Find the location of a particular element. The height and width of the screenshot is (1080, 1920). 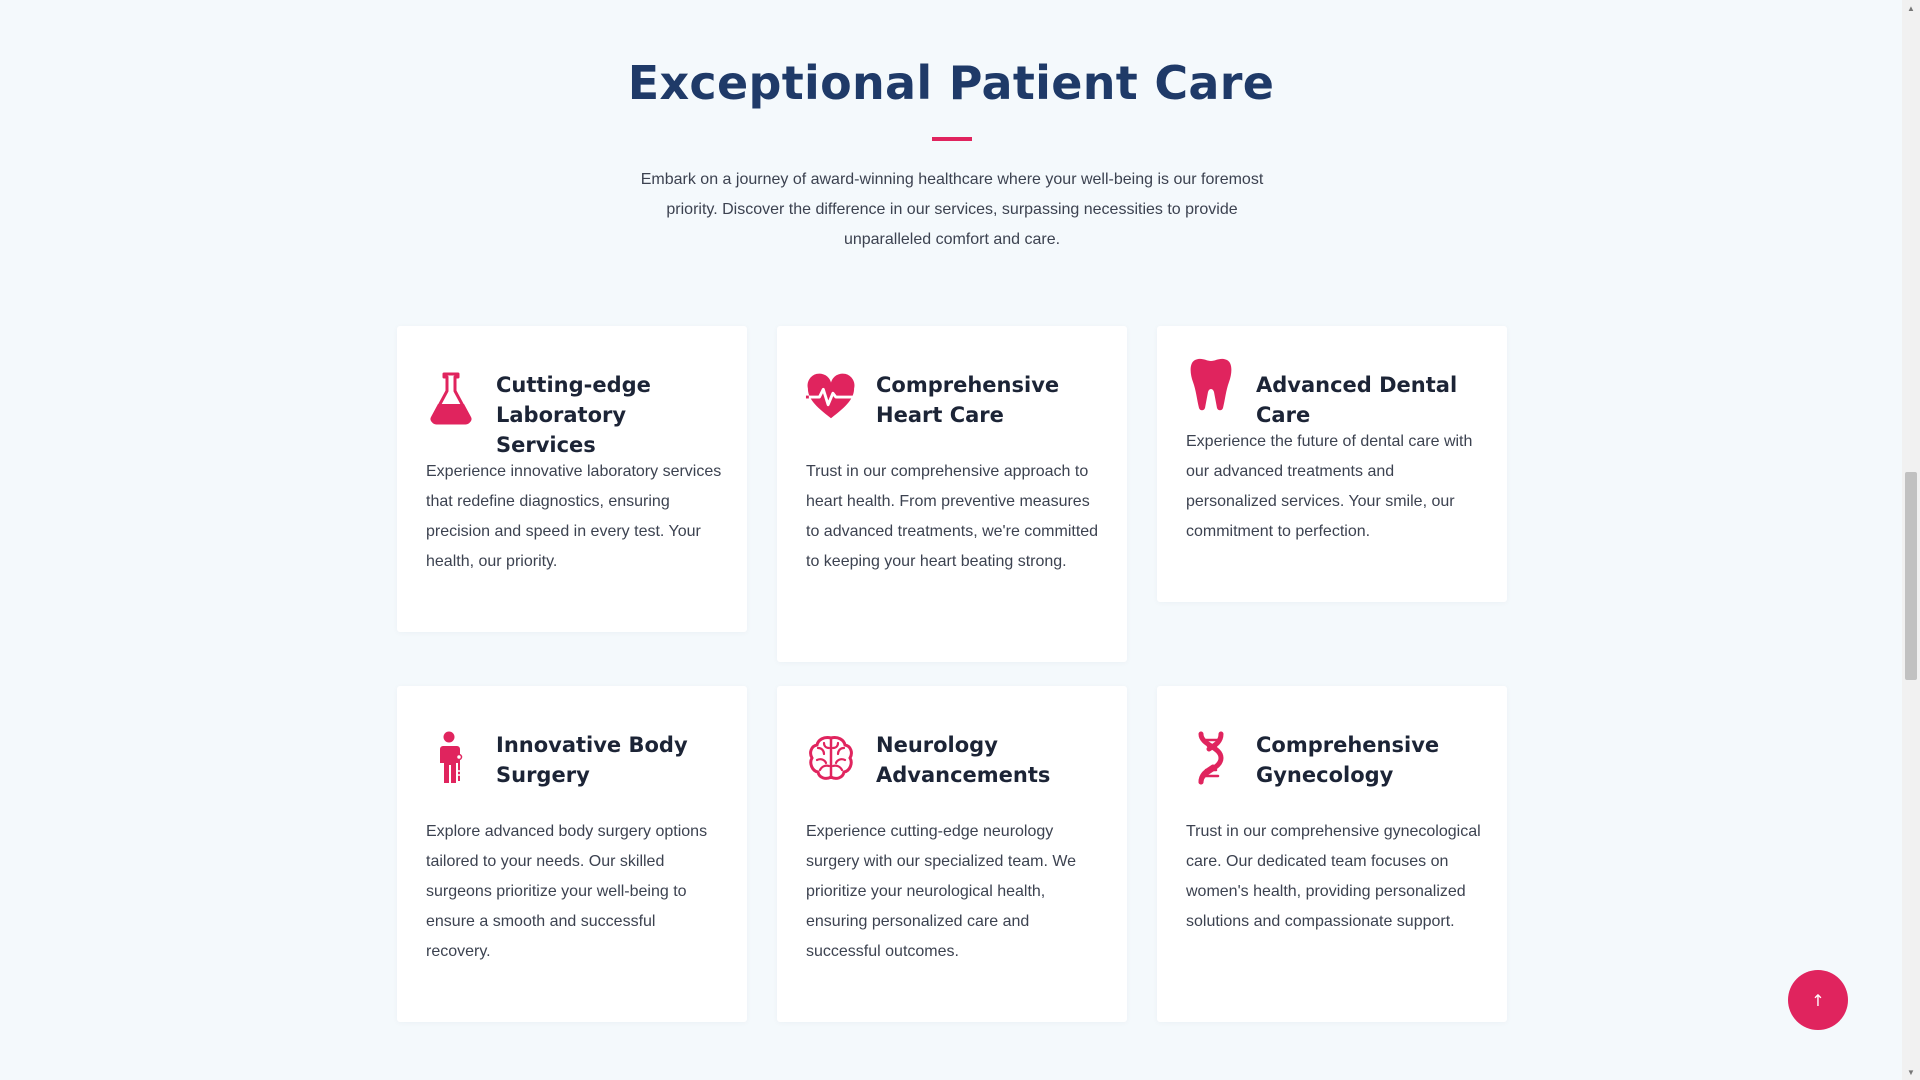

section-title: Exceptional Patient Care is located at coordinates (951, 83).